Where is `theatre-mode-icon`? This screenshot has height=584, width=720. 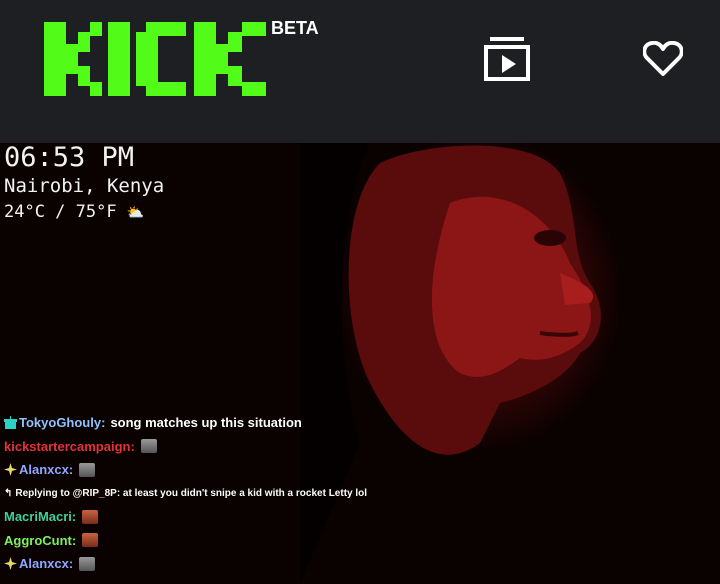 theatre-mode-icon is located at coordinates (507, 59).